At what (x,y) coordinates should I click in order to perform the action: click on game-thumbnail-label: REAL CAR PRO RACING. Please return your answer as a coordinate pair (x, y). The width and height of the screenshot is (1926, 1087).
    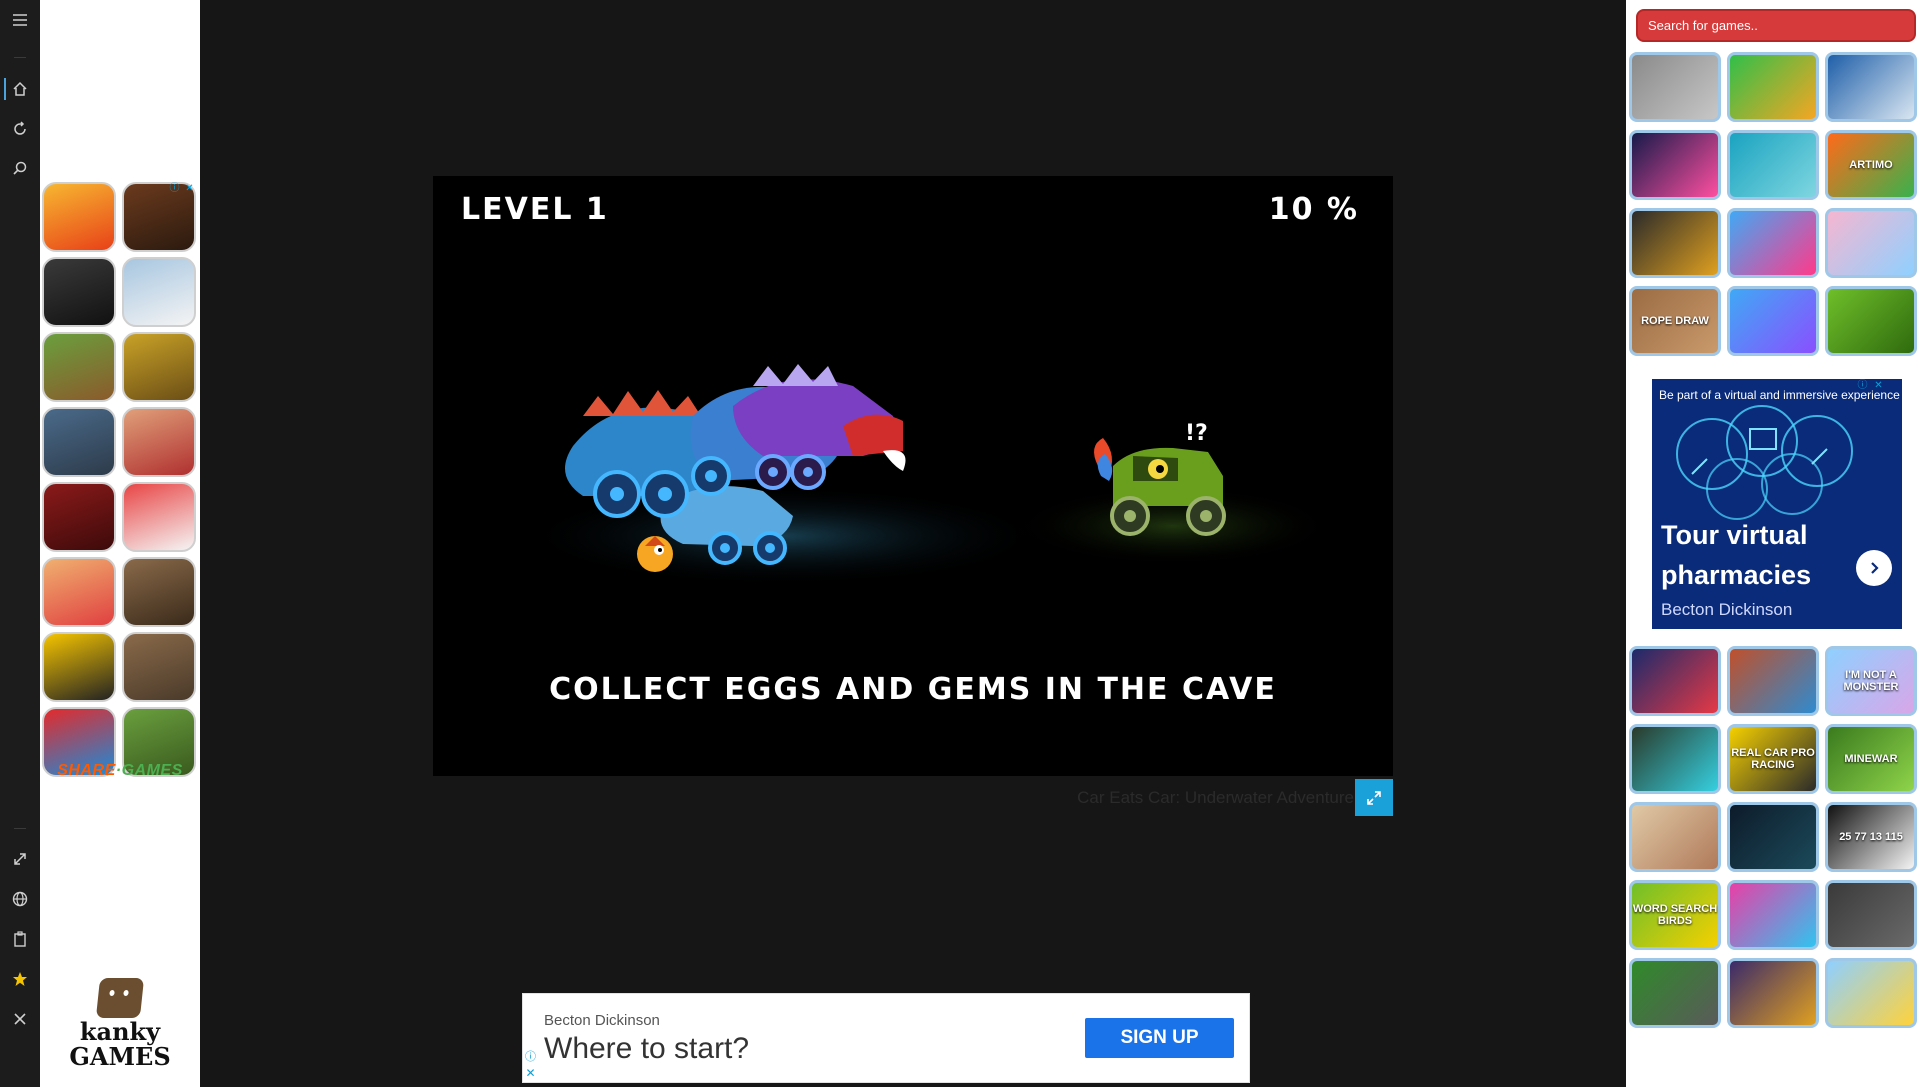
    Looking at the image, I should click on (1773, 759).